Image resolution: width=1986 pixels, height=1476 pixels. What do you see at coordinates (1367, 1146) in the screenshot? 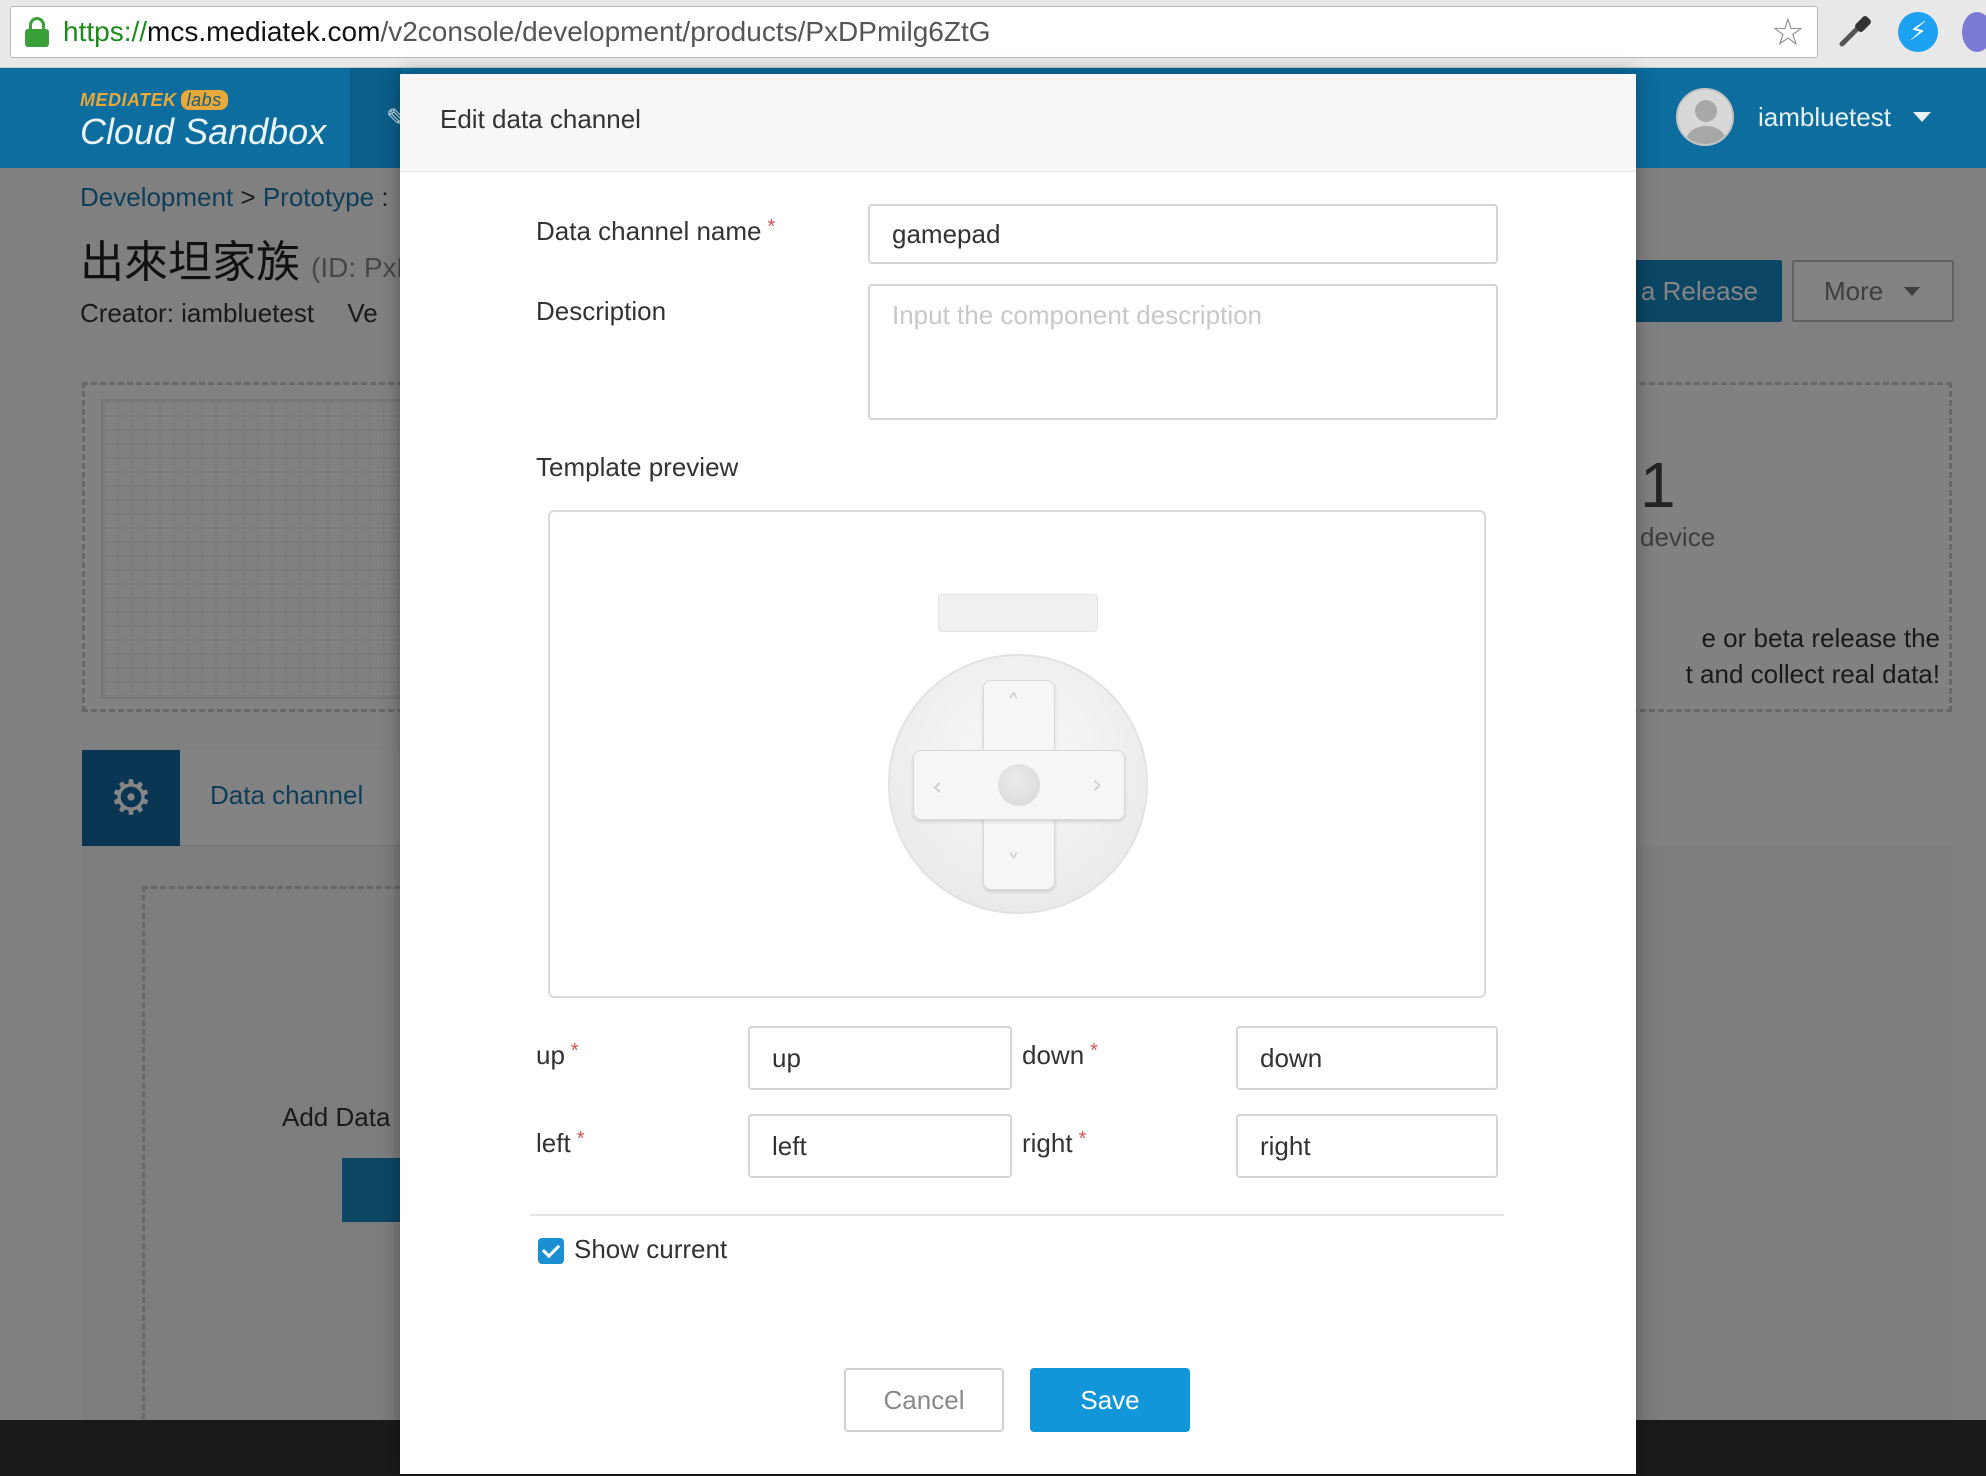
I see `right-input` at bounding box center [1367, 1146].